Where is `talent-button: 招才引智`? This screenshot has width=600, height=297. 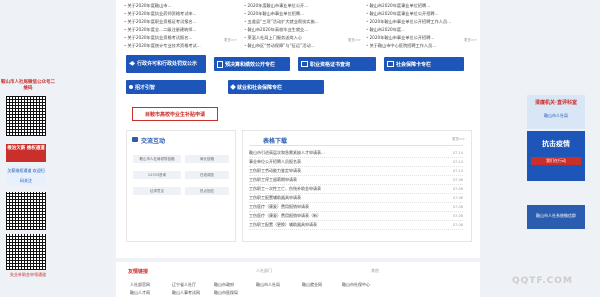 talent-button: 招才引智 is located at coordinates (166, 87).